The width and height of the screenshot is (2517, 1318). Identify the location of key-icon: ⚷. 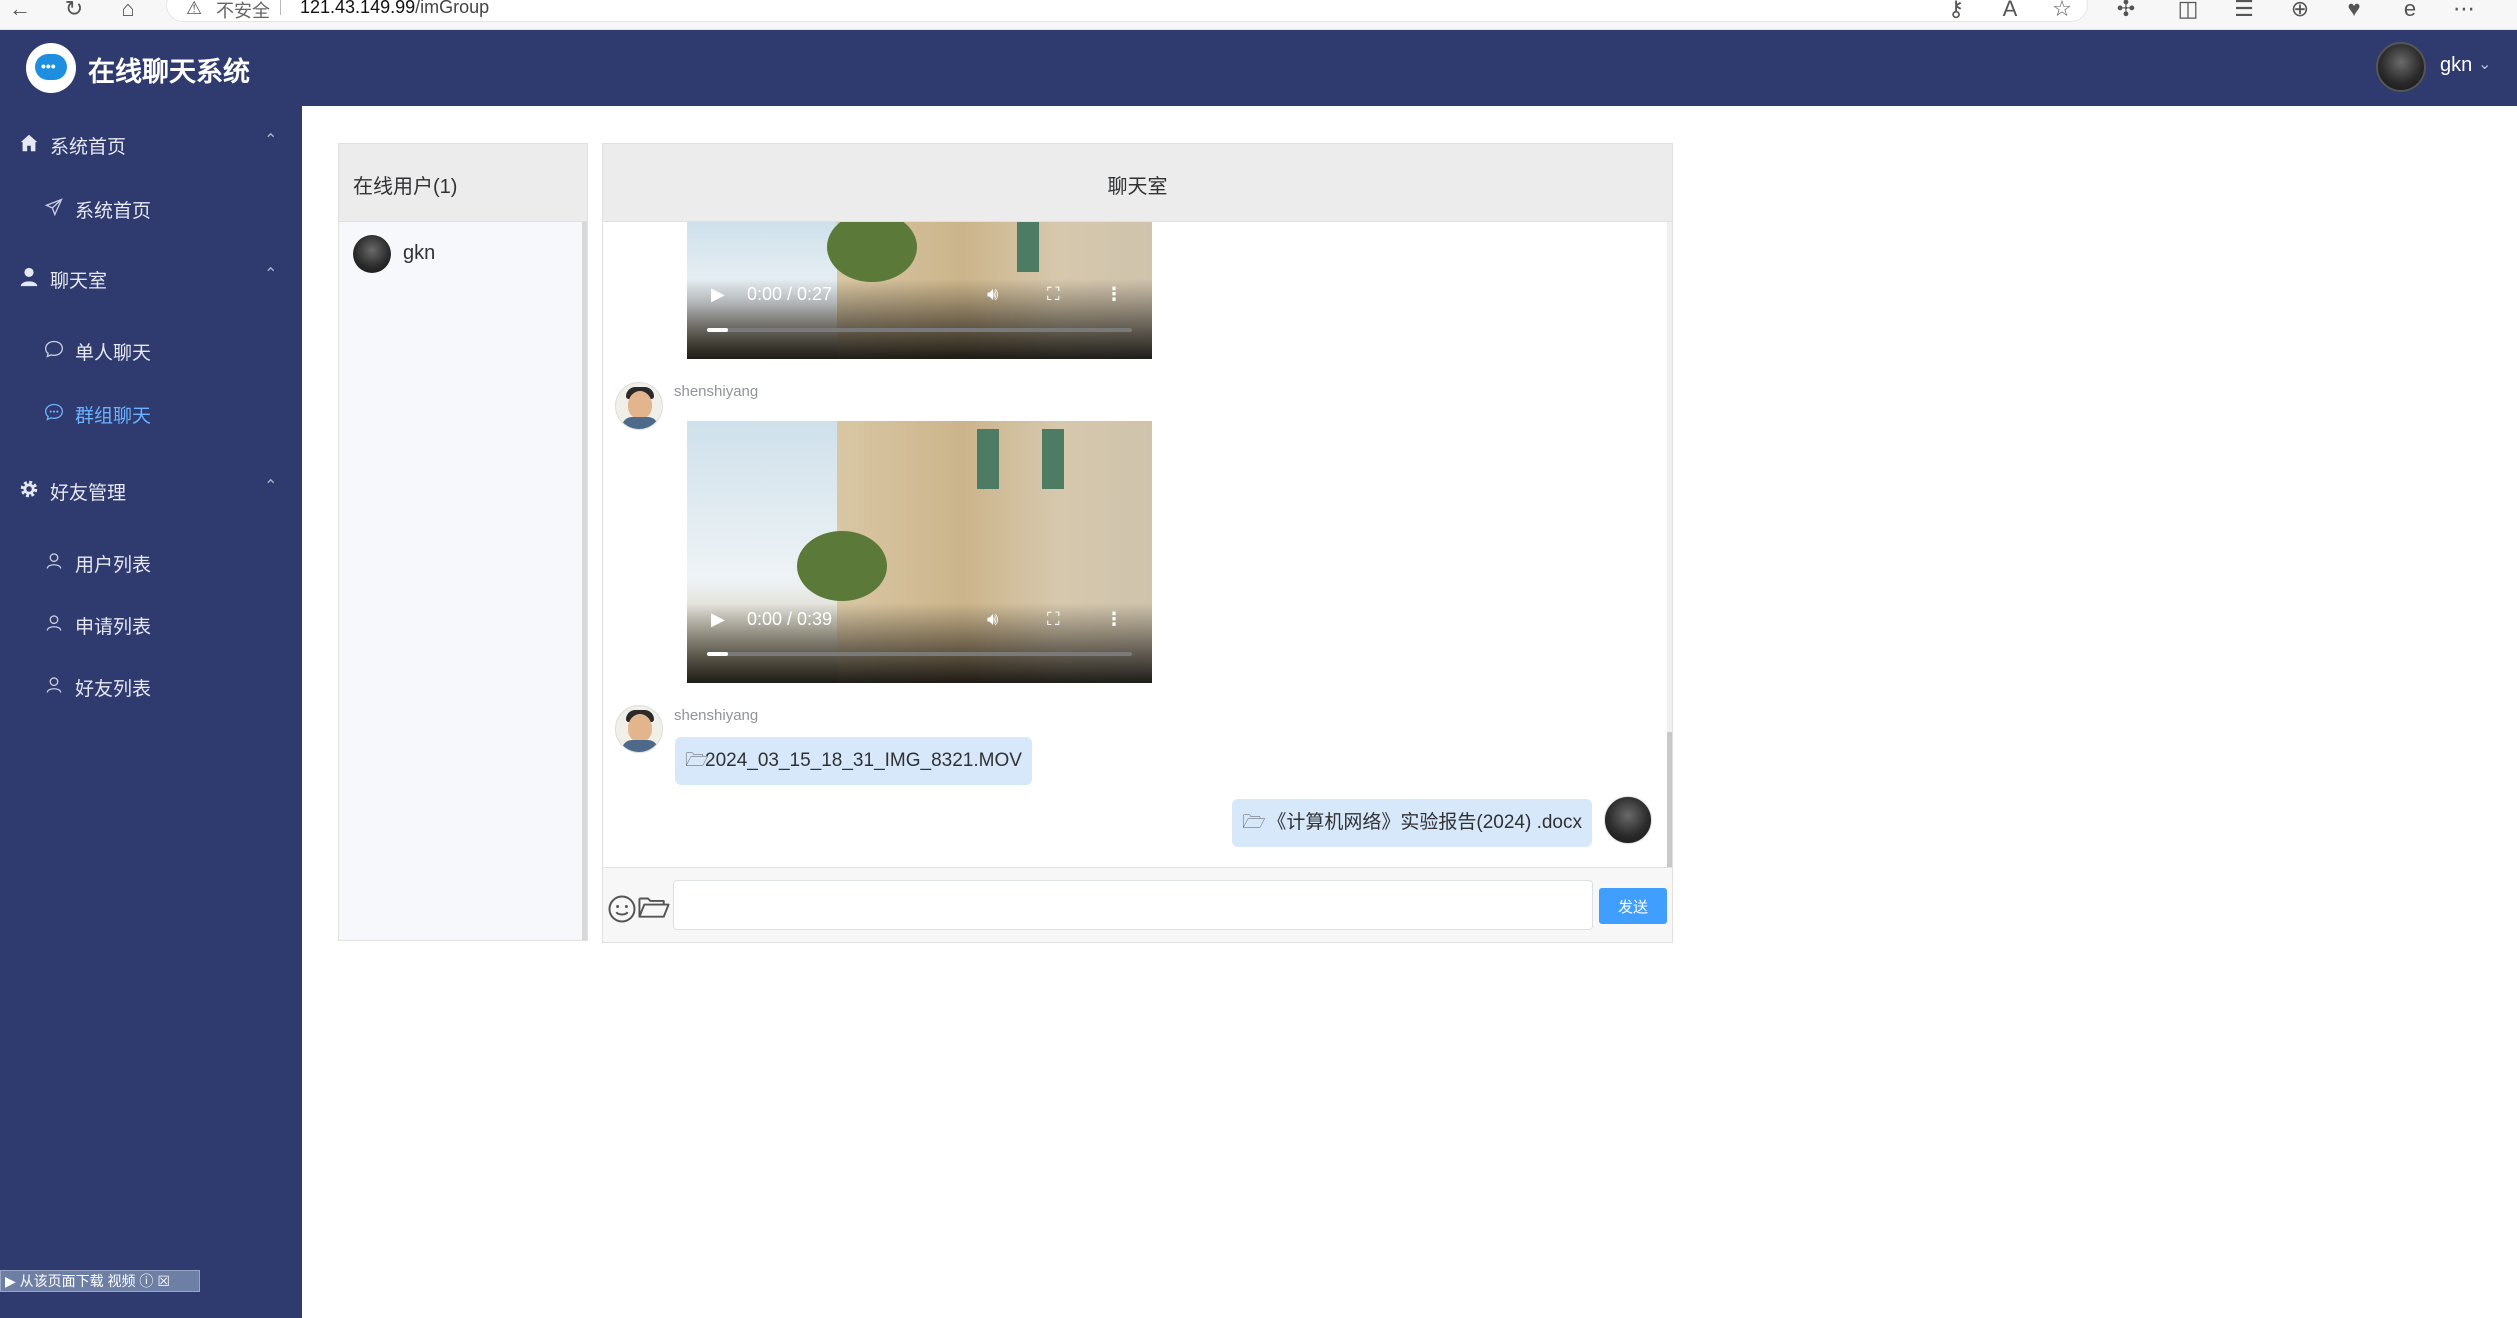
(1956, 11).